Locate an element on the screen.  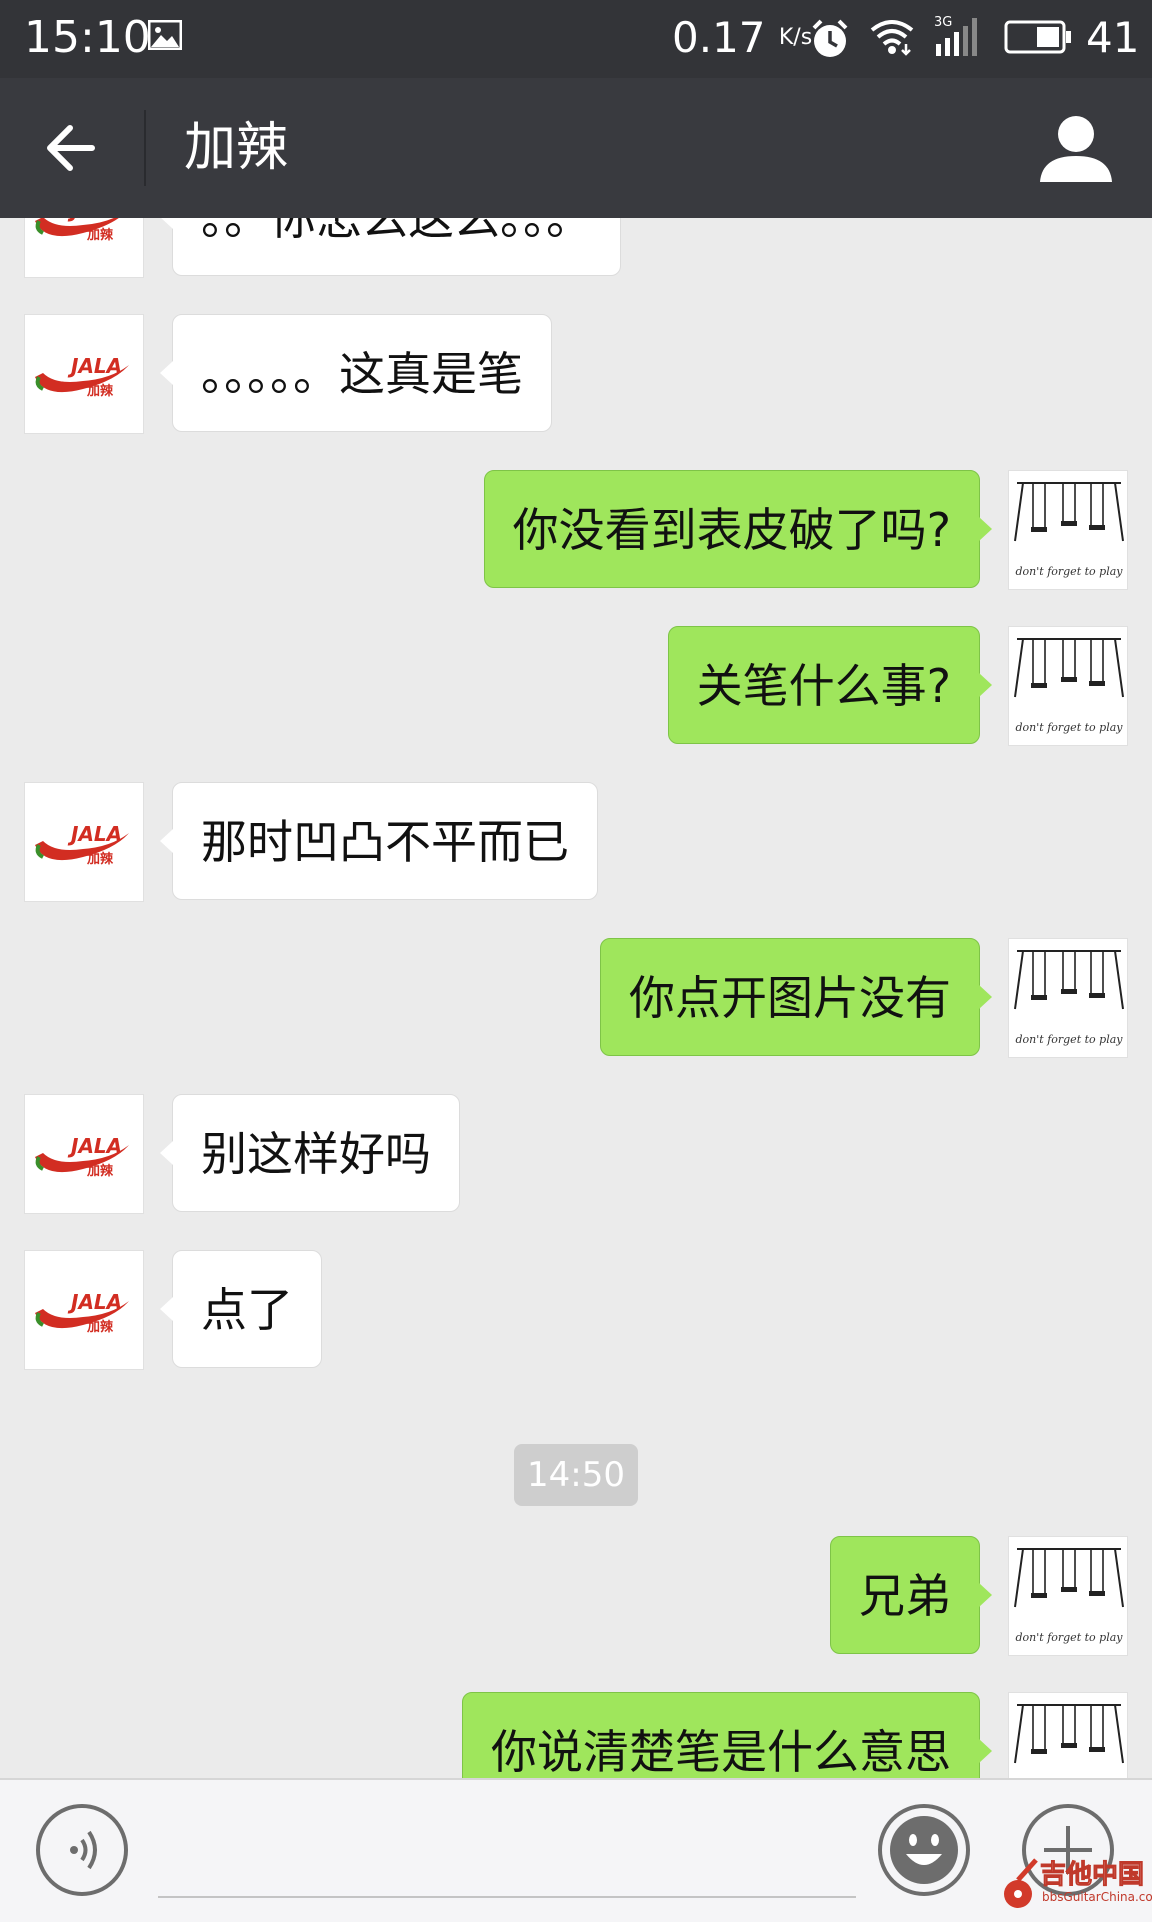
net-speed-unit: K/s is located at coordinates (795, 37).